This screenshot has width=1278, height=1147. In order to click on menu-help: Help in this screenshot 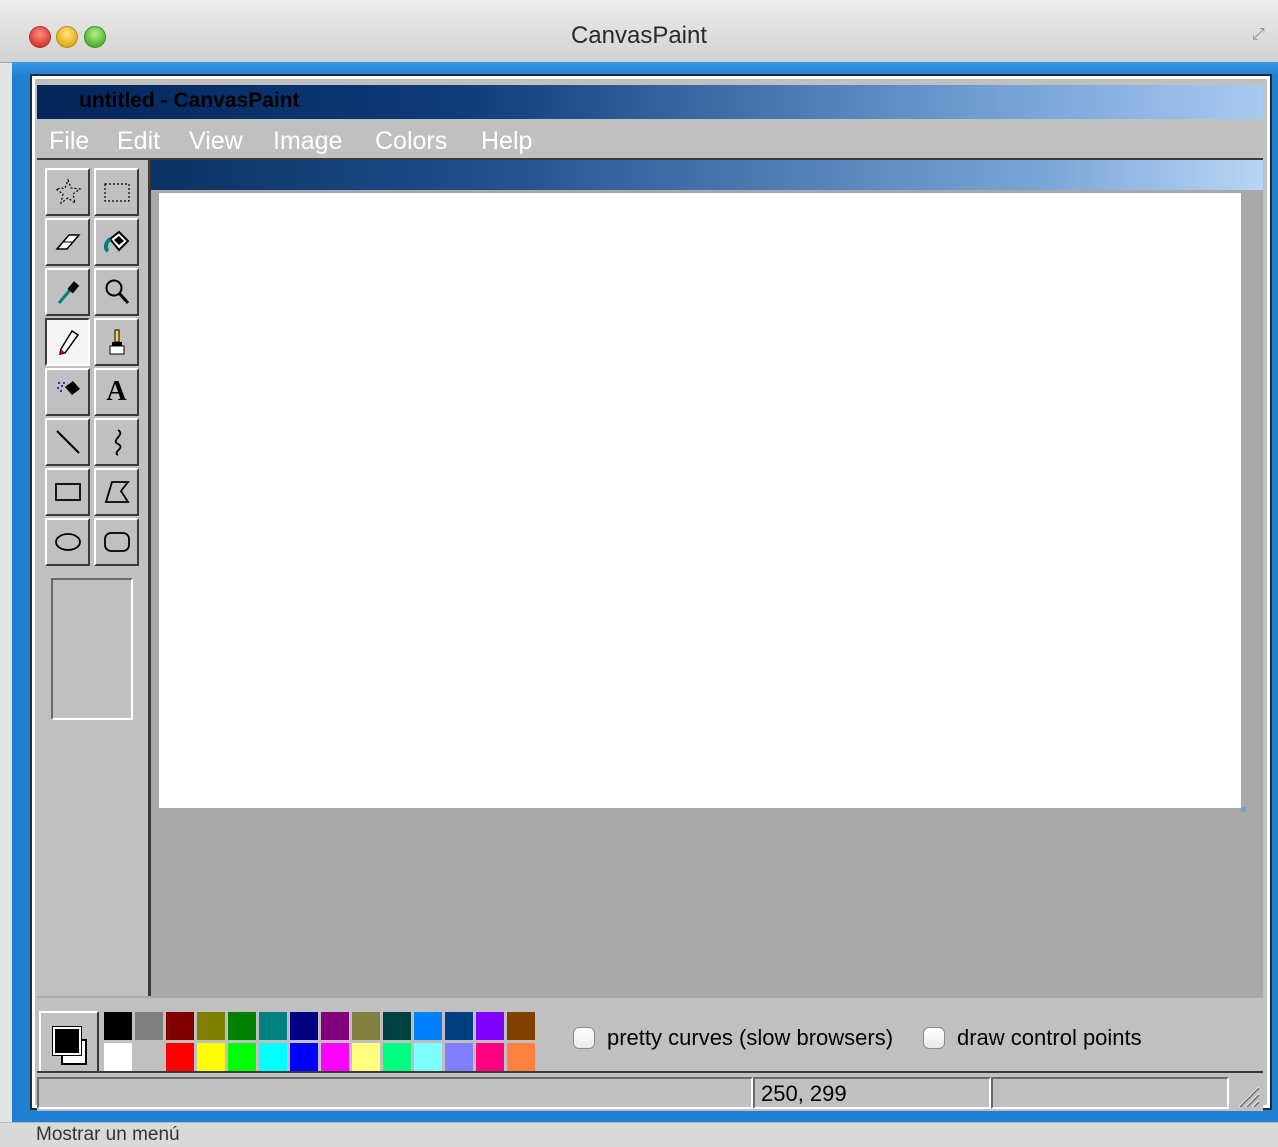, I will do `click(506, 141)`.